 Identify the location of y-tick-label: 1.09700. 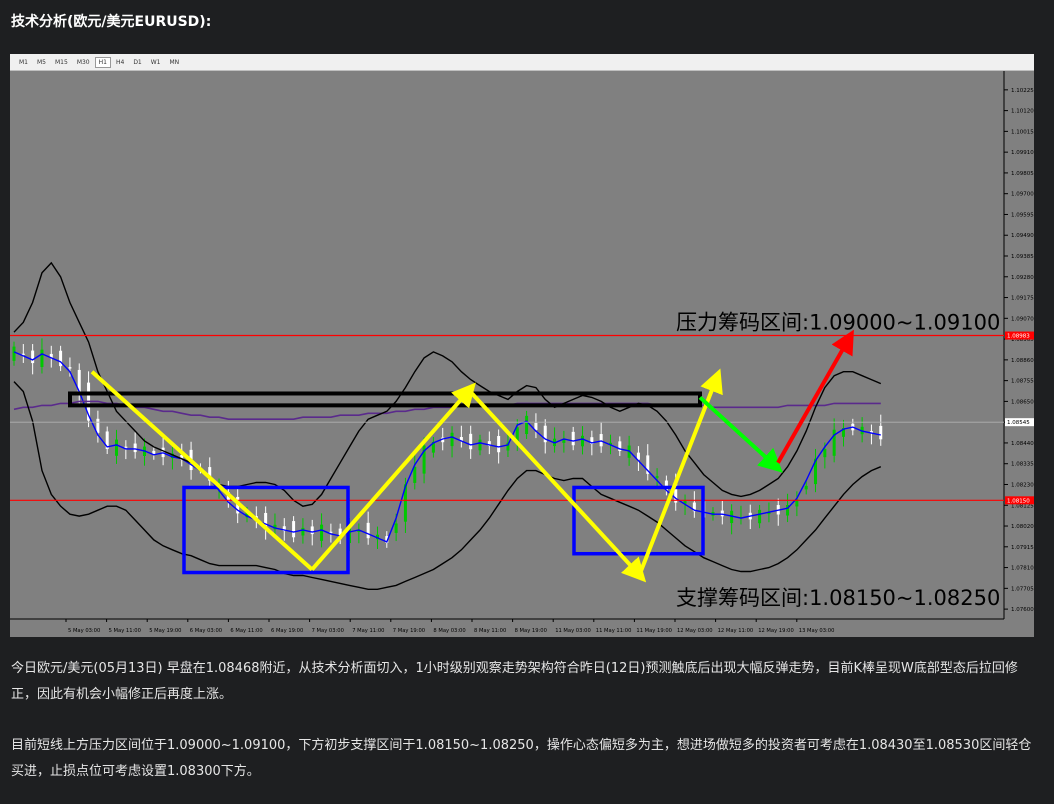
(1022, 195).